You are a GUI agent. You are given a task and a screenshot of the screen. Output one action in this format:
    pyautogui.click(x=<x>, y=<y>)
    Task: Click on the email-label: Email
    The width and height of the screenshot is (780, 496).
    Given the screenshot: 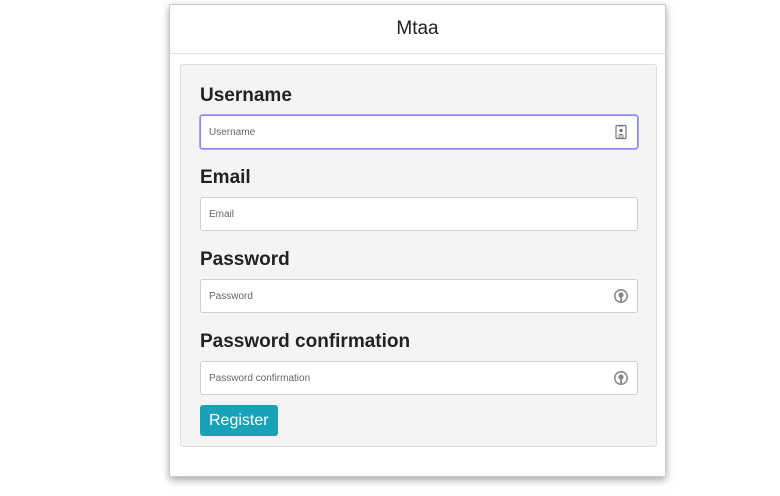 What is the action you would take?
    pyautogui.click(x=225, y=177)
    